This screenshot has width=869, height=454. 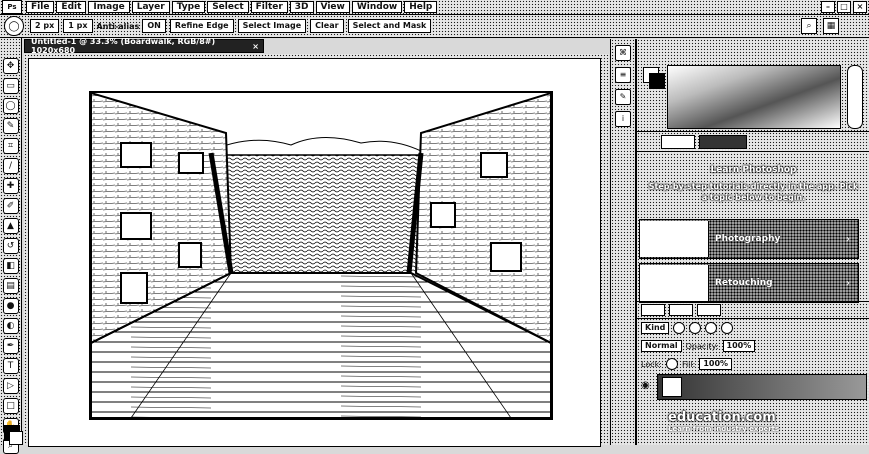 I want to click on stamp-tool-icon: ▲, so click(x=10, y=226).